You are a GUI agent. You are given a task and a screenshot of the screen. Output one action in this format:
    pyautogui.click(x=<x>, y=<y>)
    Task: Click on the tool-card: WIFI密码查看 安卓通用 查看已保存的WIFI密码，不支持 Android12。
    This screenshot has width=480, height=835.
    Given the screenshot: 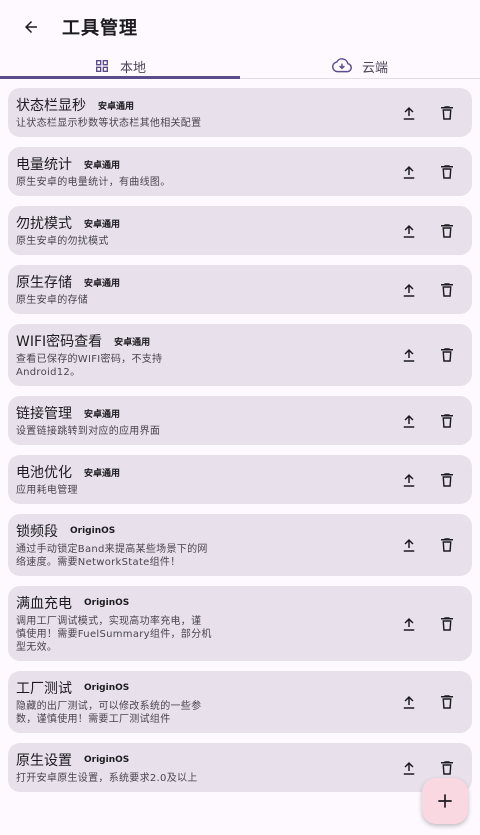 What is the action you would take?
    pyautogui.click(x=240, y=355)
    